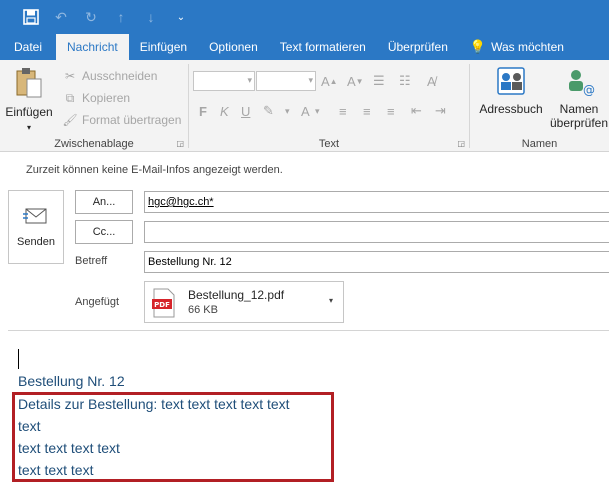  I want to click on quick-access-toolbar: ↶ ↻ ↑ ↓ ⌄, so click(304, 17).